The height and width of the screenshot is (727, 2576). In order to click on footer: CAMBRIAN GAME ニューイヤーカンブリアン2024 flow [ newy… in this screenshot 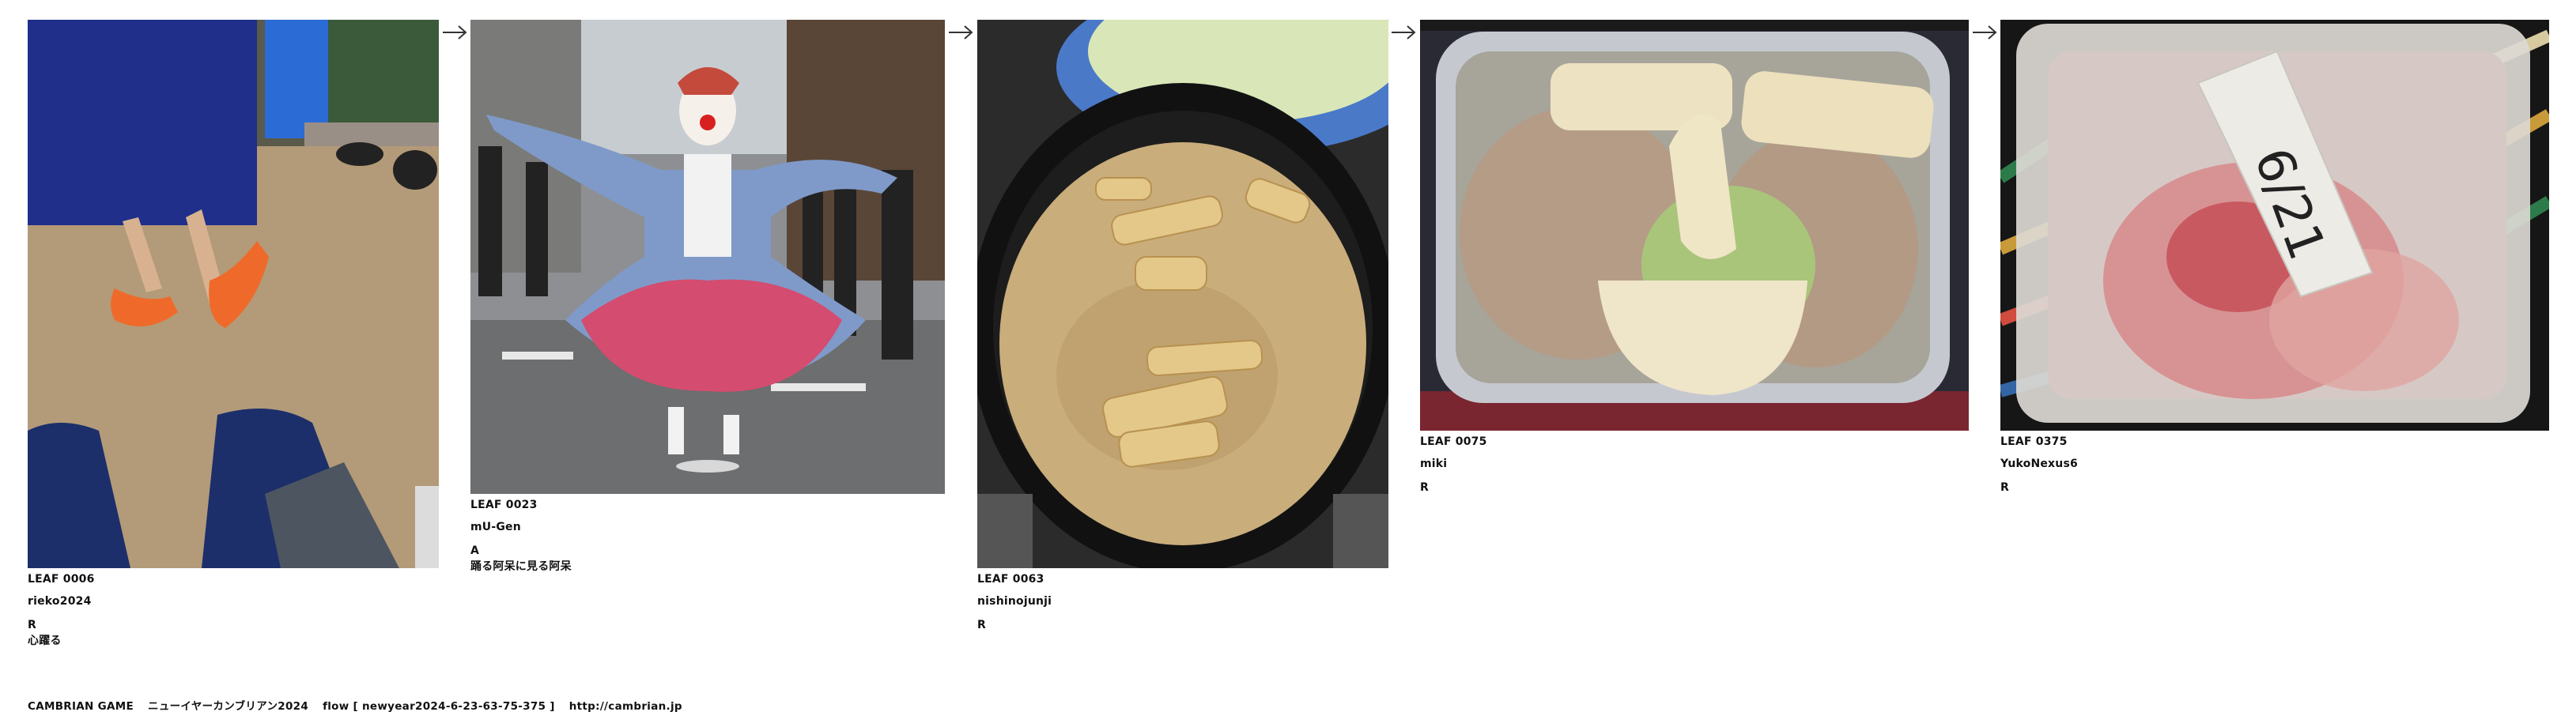, I will do `click(362, 705)`.